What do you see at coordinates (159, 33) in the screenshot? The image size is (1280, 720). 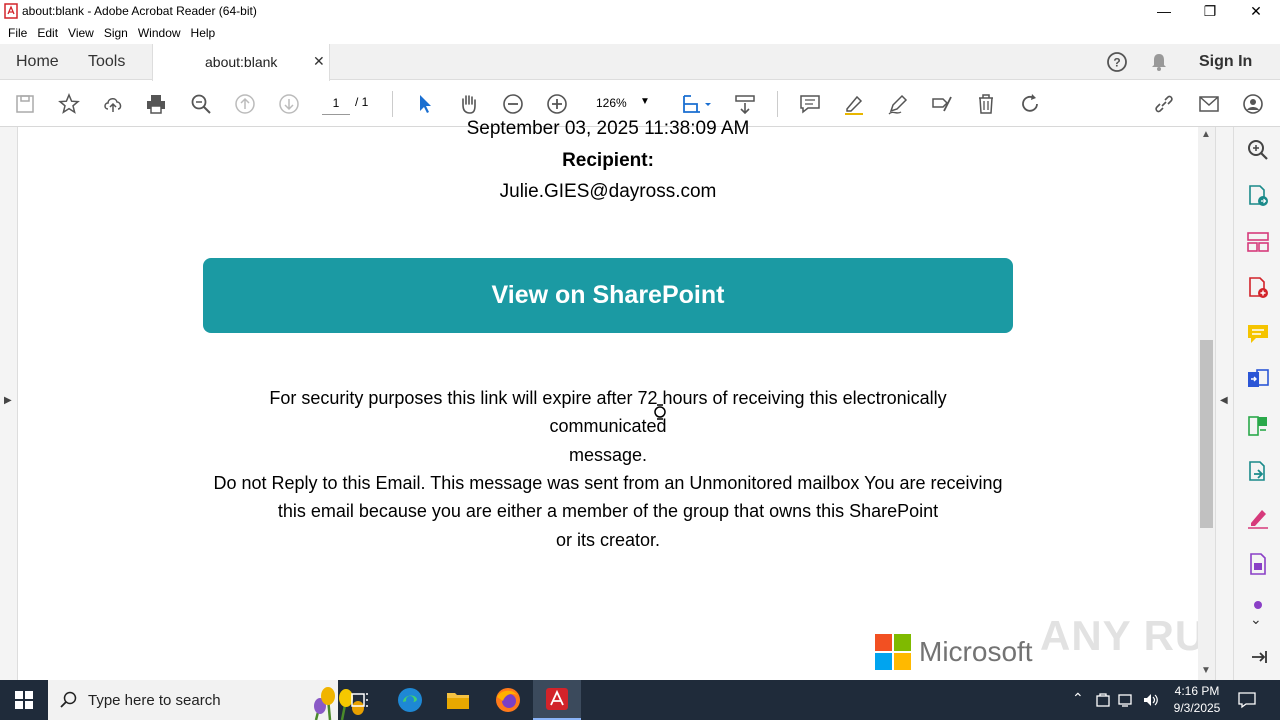 I see `menu-window: Window` at bounding box center [159, 33].